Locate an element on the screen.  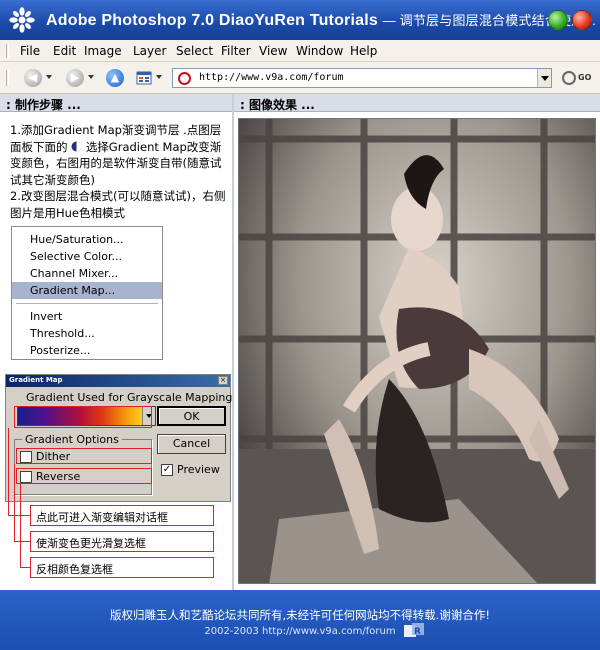
toolbar-grip is located at coordinates (7, 78).